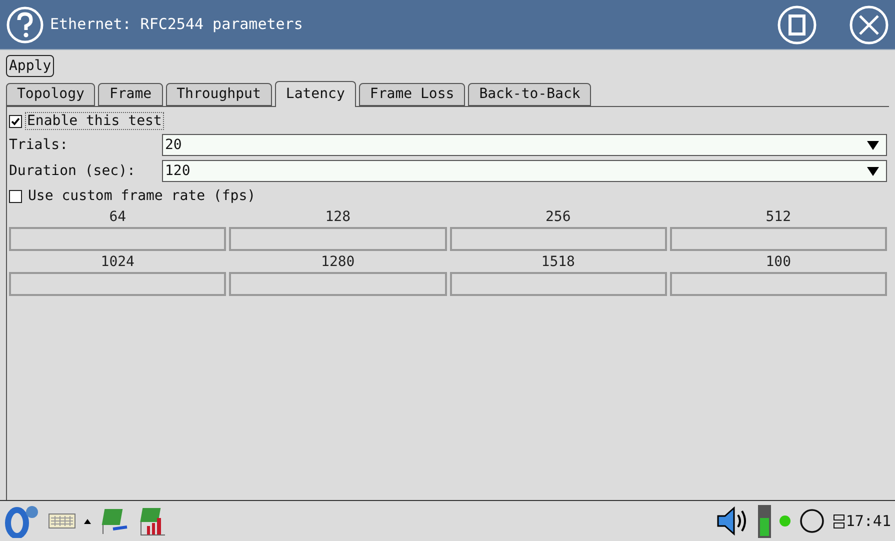  Describe the element at coordinates (62, 521) in the screenshot. I see `keyboard-icon` at that location.